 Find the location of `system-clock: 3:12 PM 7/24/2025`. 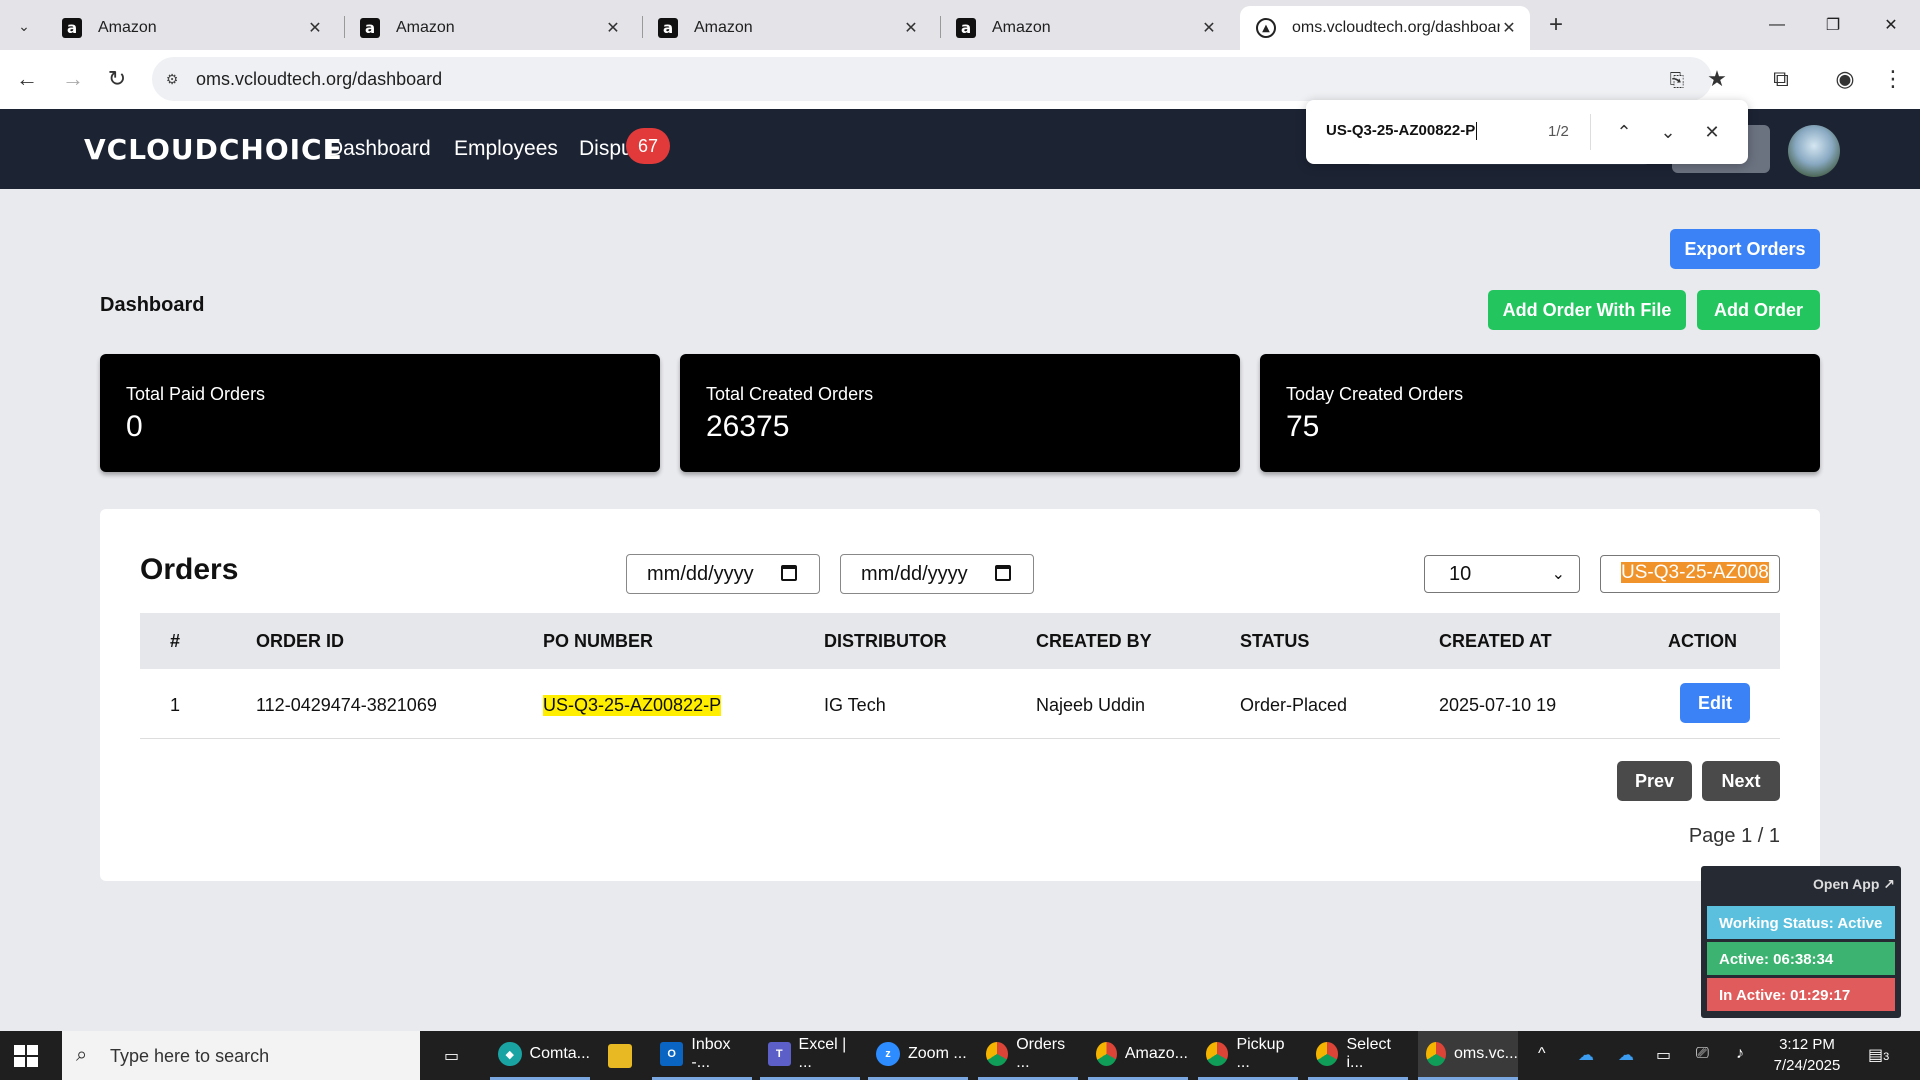

system-clock: 3:12 PM 7/24/2025 is located at coordinates (1807, 1055).